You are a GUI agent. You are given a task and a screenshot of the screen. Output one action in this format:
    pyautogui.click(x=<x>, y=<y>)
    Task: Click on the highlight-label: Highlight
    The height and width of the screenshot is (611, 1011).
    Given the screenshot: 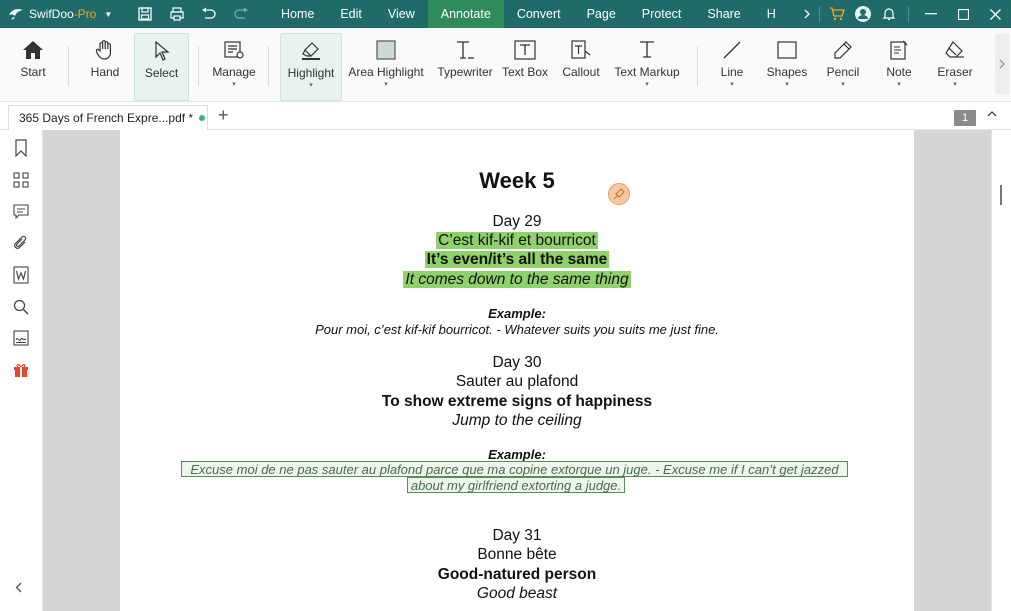 What is the action you would take?
    pyautogui.click(x=311, y=73)
    